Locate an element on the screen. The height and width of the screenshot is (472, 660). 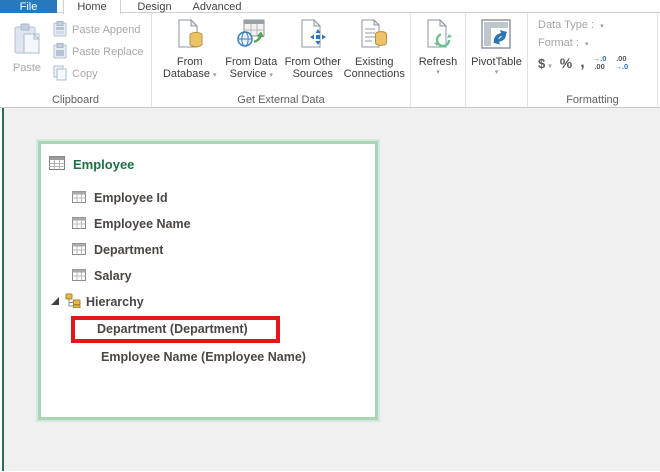
formatting-group-label: Formatting is located at coordinates (592, 100).